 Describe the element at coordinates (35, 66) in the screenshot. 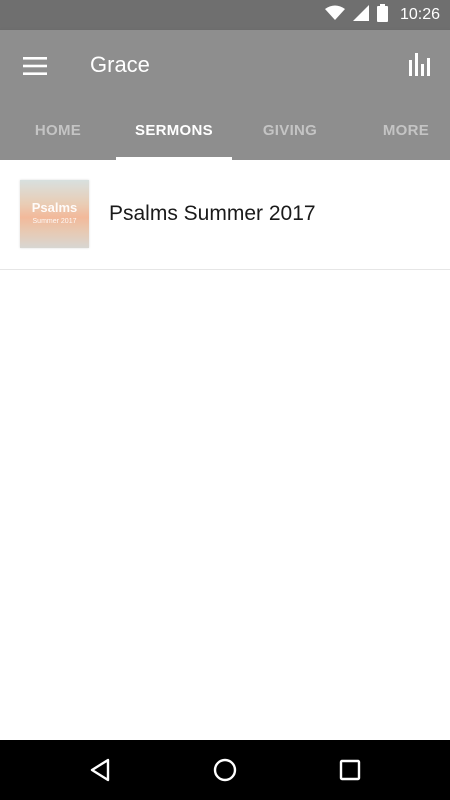

I see `hamburger-menu-icon` at that location.